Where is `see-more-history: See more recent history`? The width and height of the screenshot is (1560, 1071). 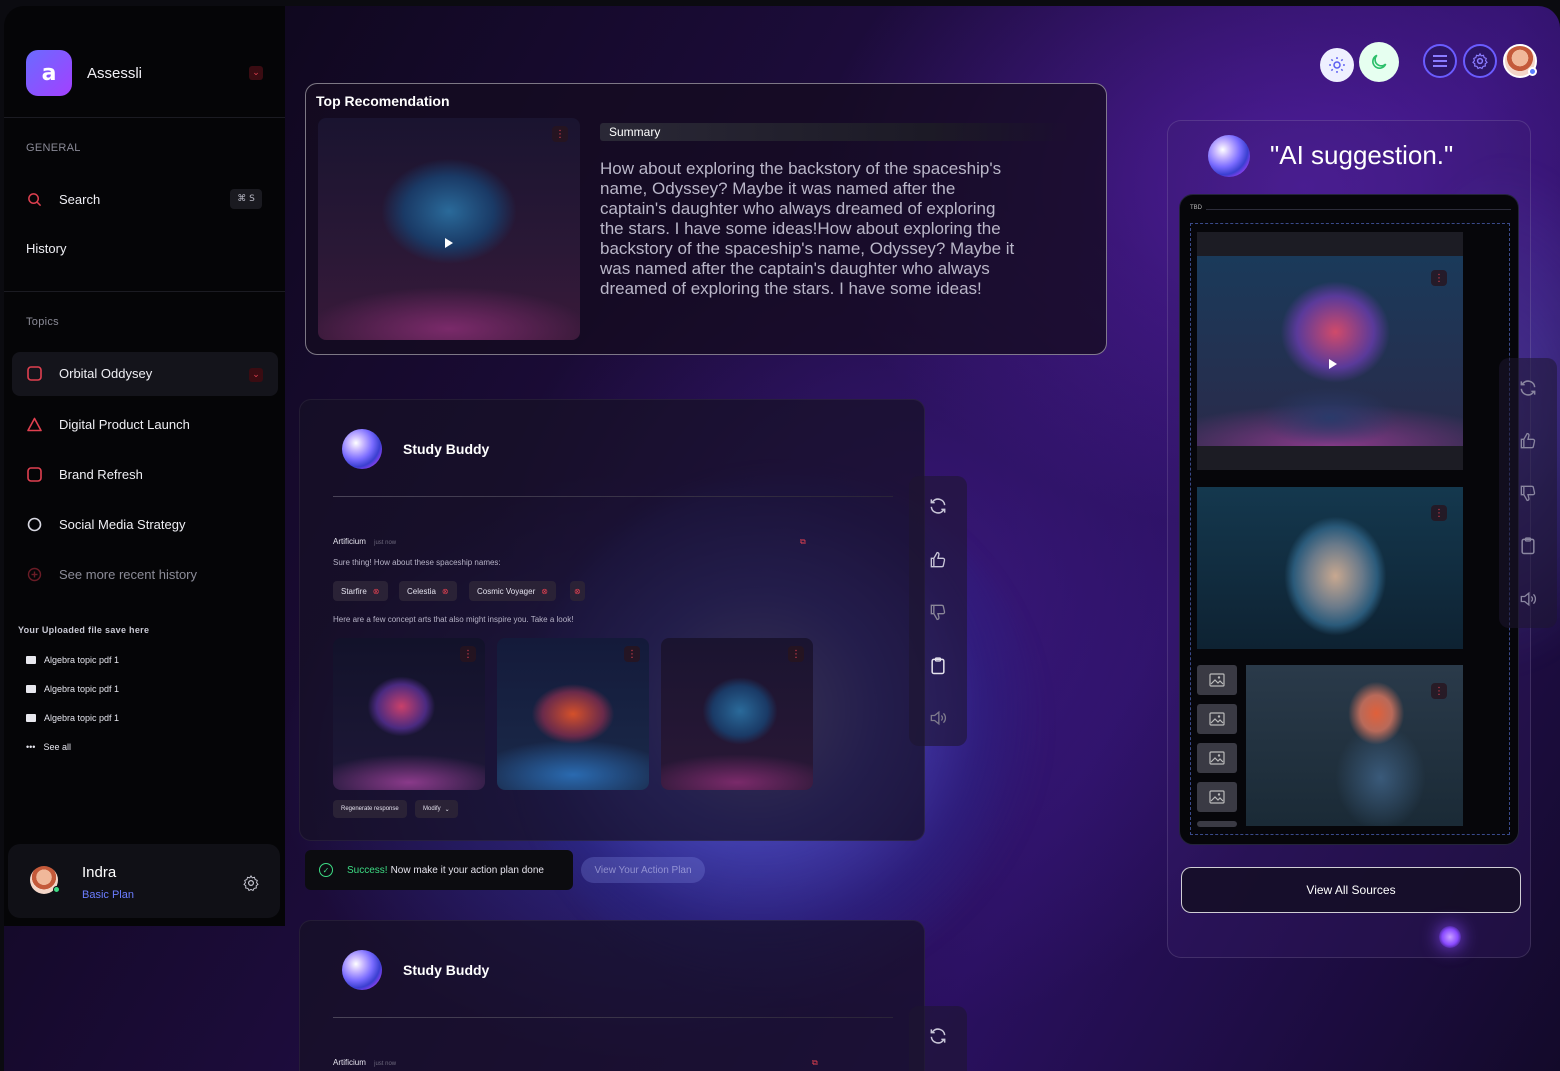 see-more-history: See more recent history is located at coordinates (111, 574).